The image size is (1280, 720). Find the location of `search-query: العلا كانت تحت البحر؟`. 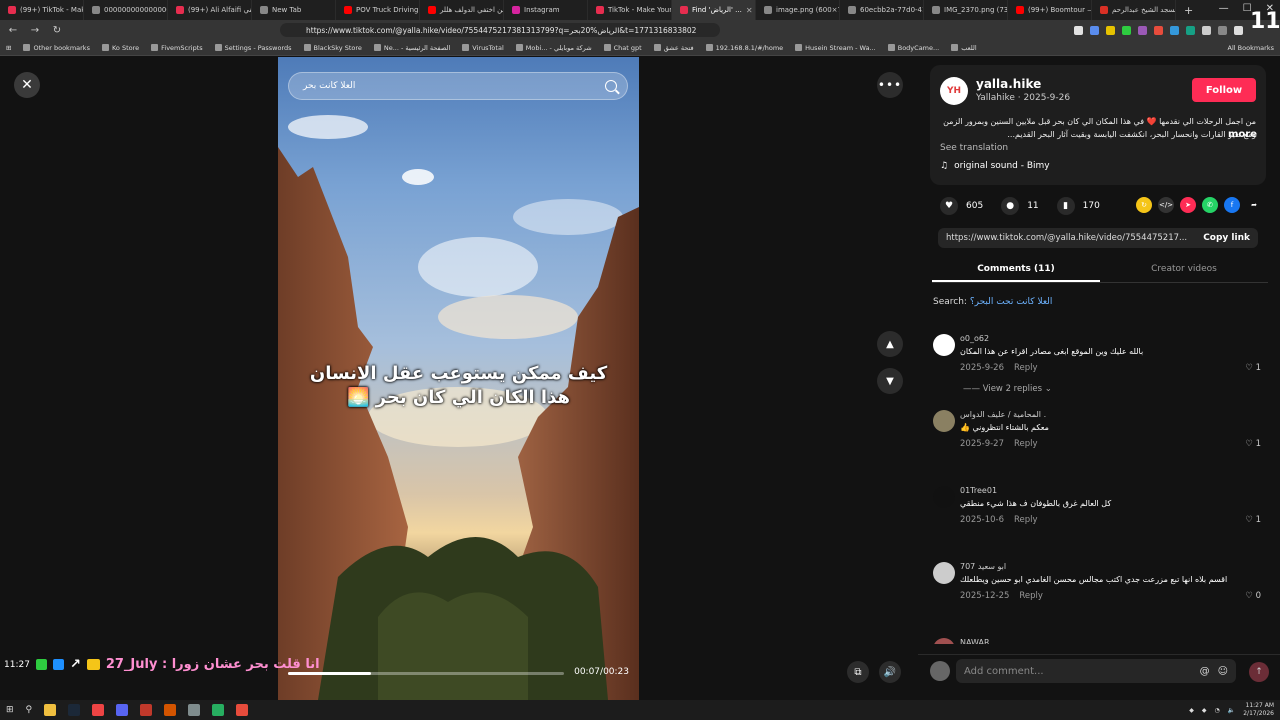

search-query: العلا كانت تحت البحر؟ is located at coordinates (1011, 302).